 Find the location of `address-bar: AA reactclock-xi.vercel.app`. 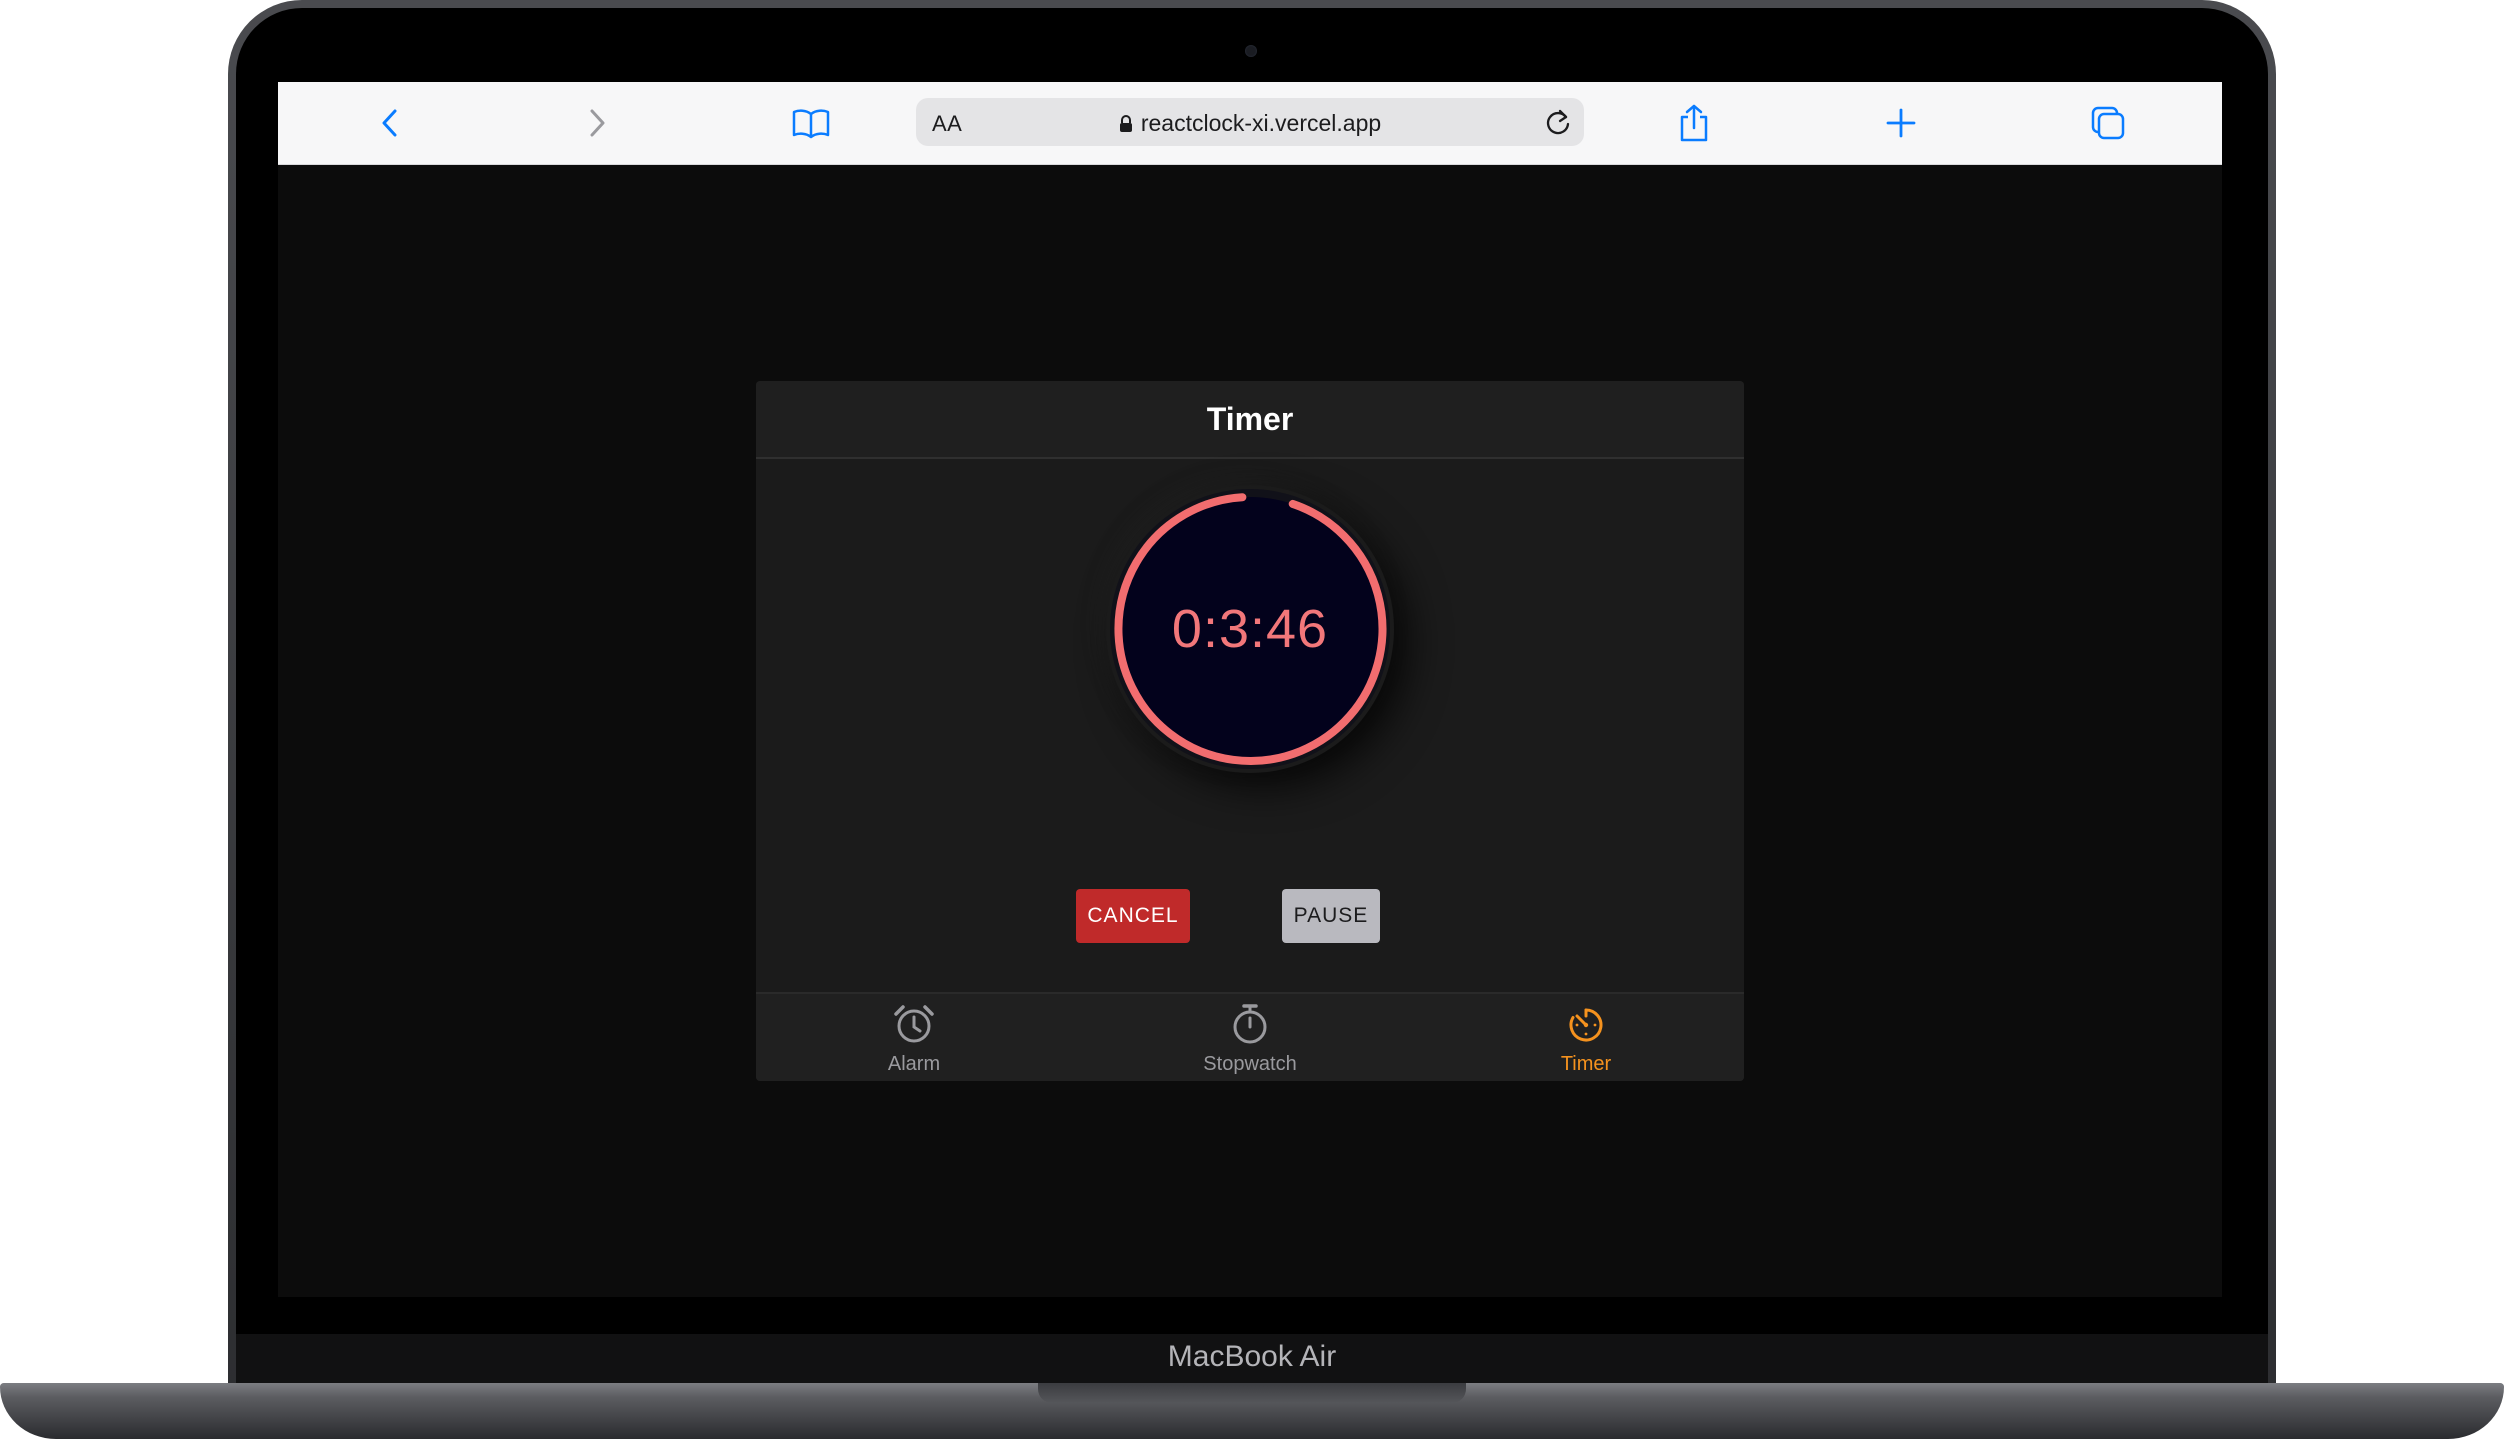

address-bar: AA reactclock-xi.vercel.app is located at coordinates (1250, 122).